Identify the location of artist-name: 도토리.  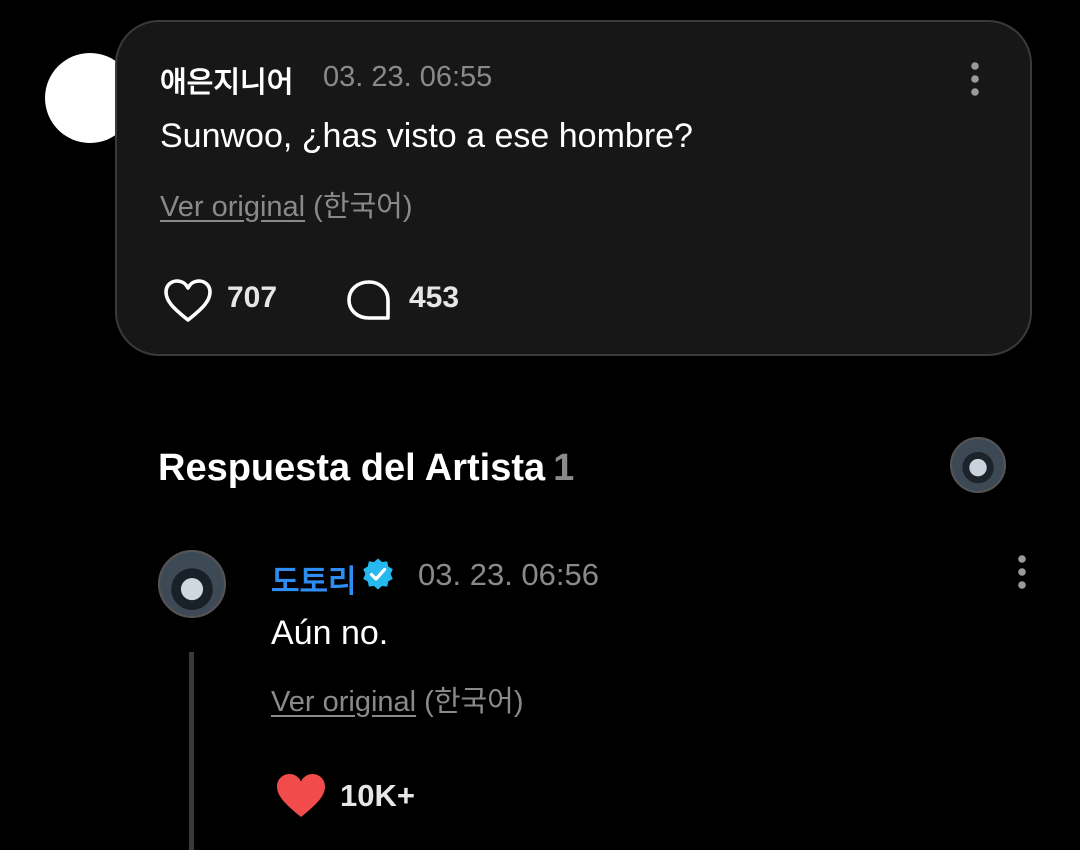
(314, 578).